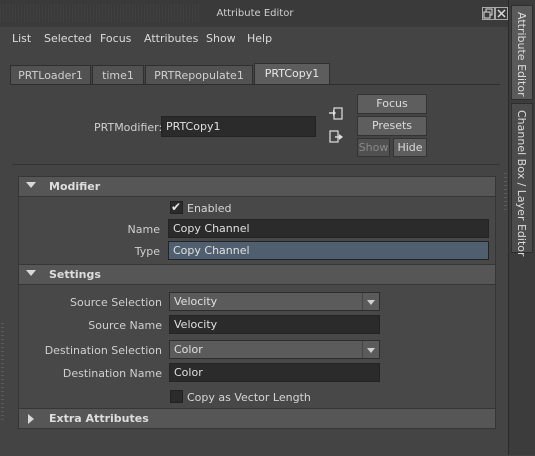 This screenshot has height=456, width=535. What do you see at coordinates (255, 84) in the screenshot?
I see `tab-divider` at bounding box center [255, 84].